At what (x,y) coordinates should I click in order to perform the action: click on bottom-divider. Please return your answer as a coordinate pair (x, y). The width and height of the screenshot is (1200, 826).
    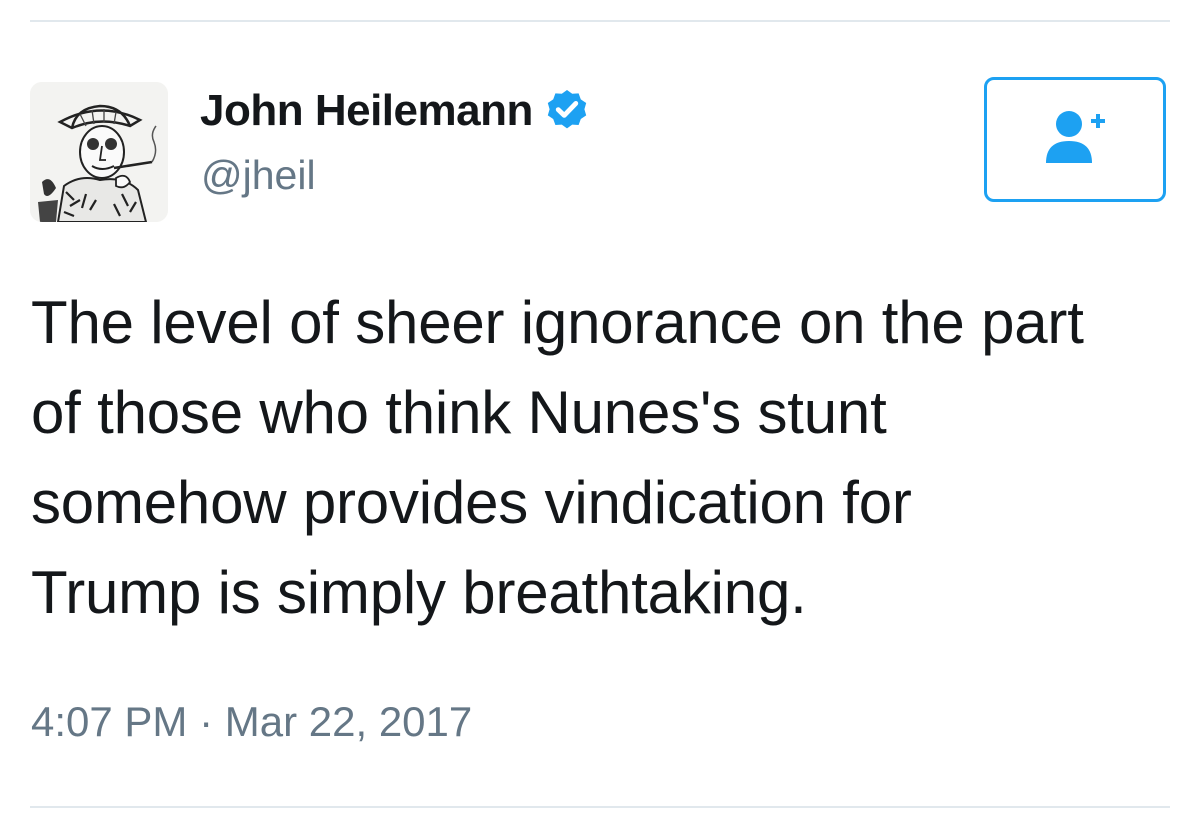
    Looking at the image, I should click on (600, 807).